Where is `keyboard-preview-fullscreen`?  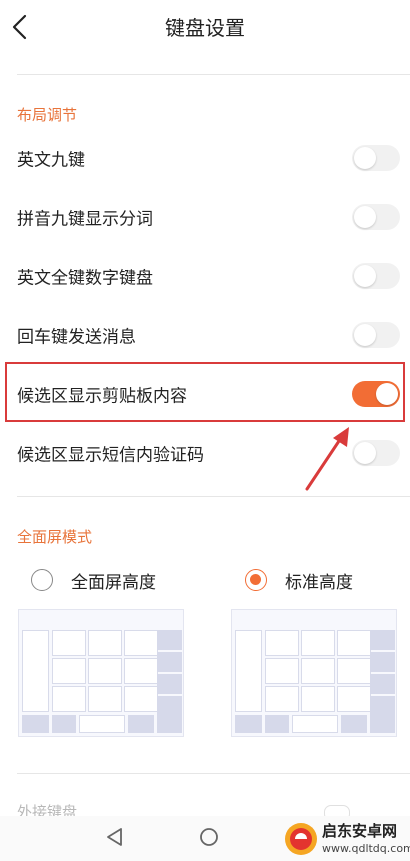
keyboard-preview-fullscreen is located at coordinates (101, 673).